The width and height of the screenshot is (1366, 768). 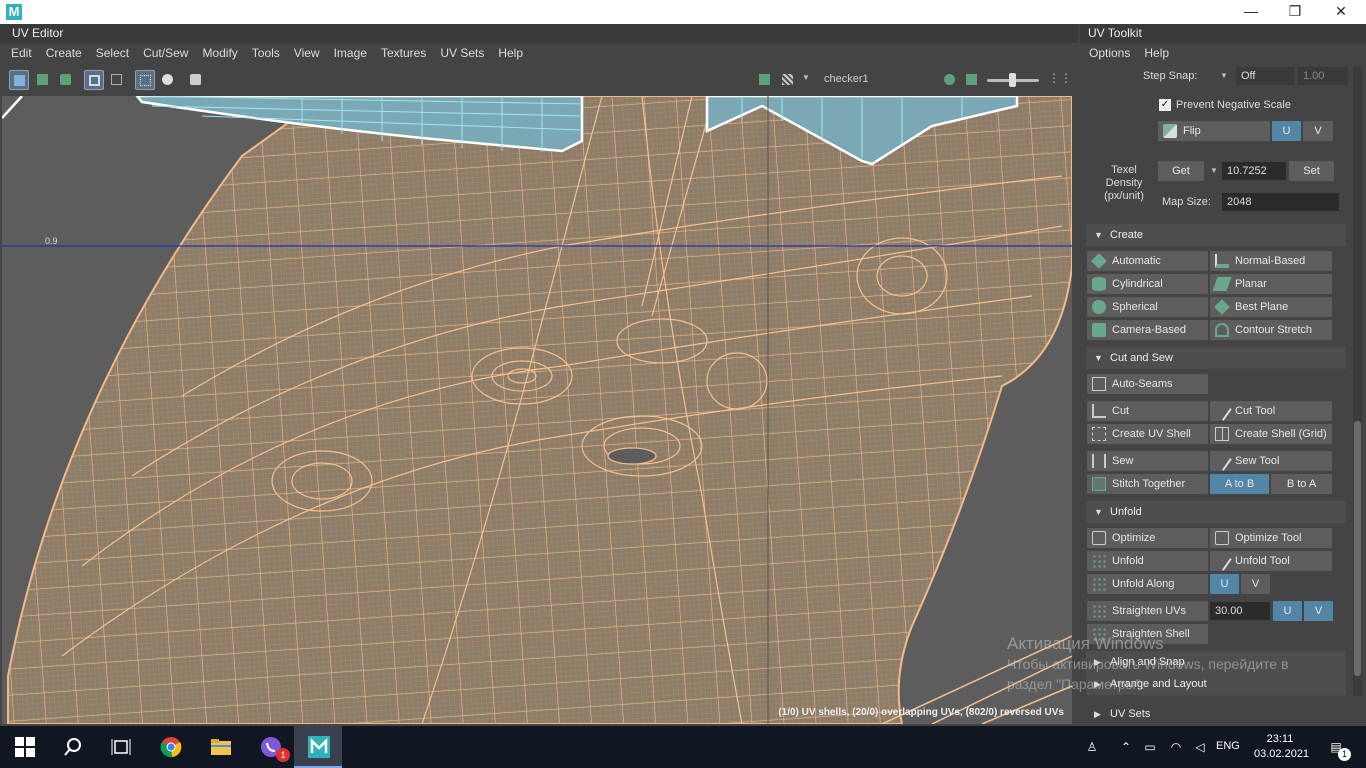 I want to click on straighten-uvs-button: Straighten UVs, so click(x=1147, y=611).